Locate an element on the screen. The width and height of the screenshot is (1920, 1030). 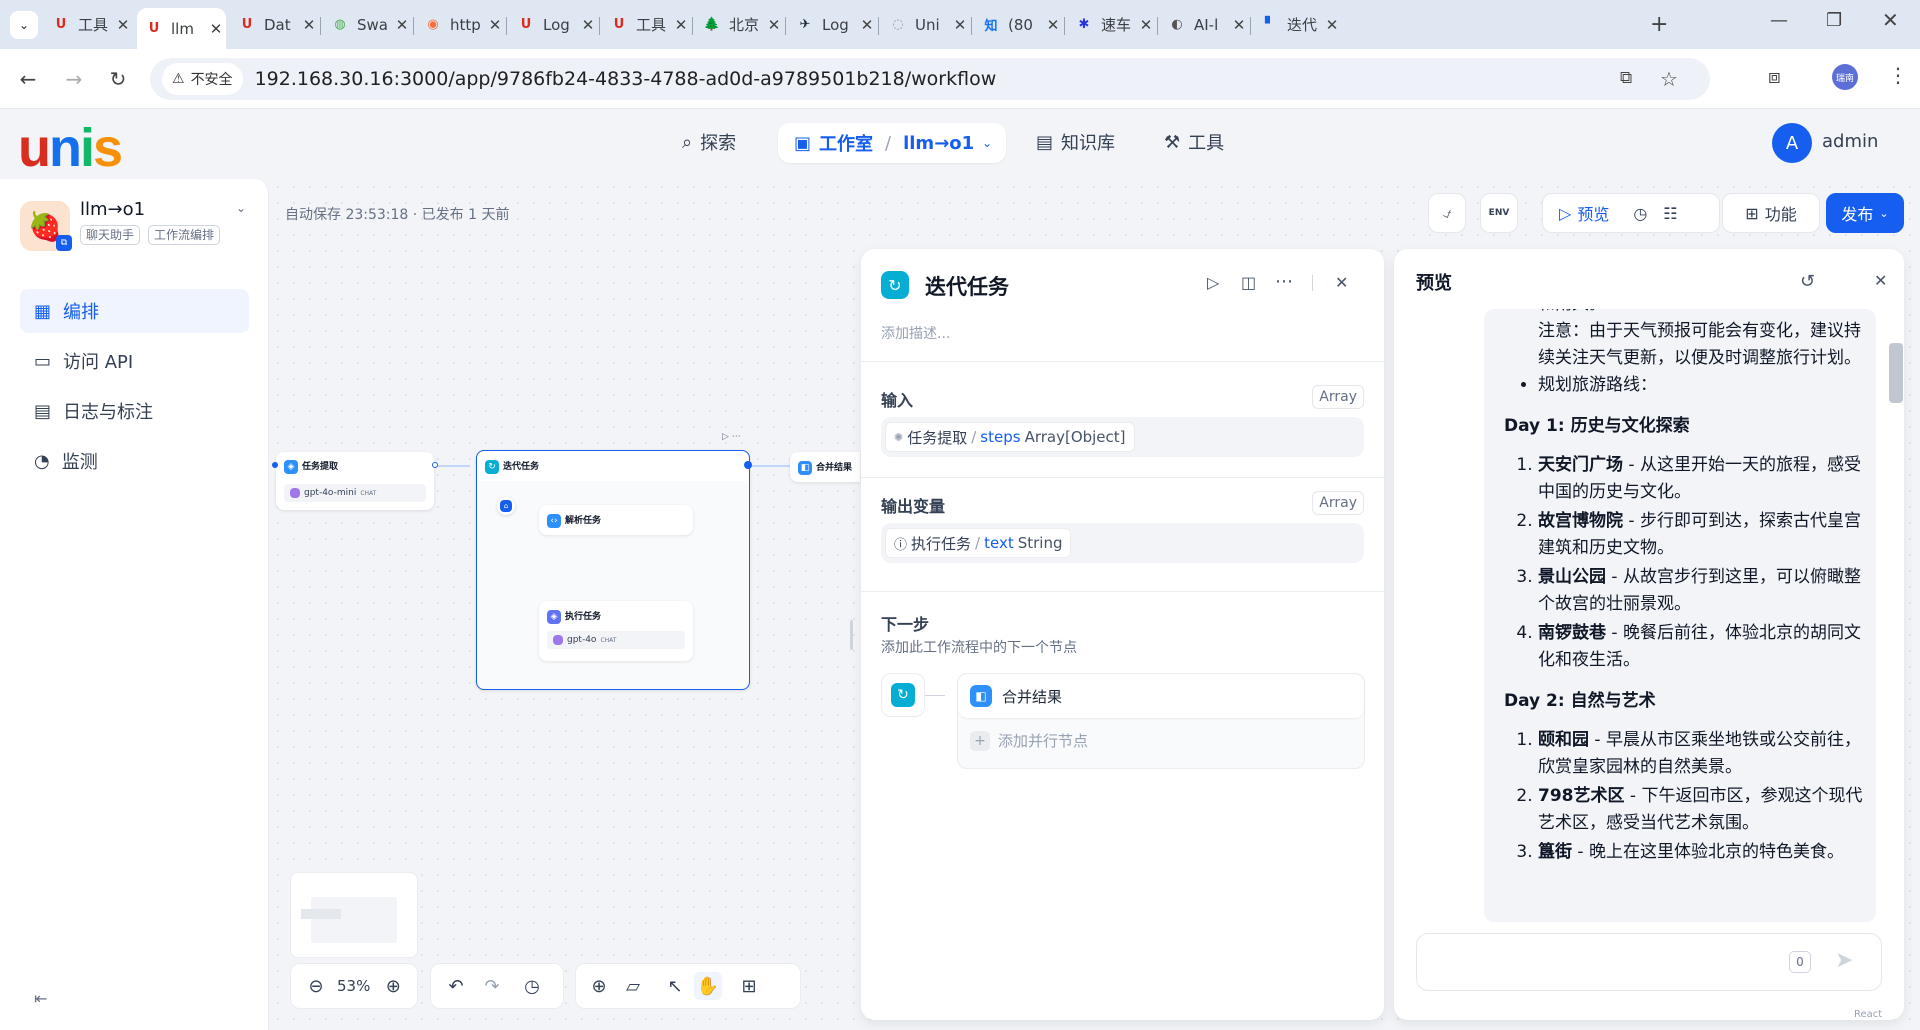
browser-tab: 🌲 北京 ✕ is located at coordinates (739, 24).